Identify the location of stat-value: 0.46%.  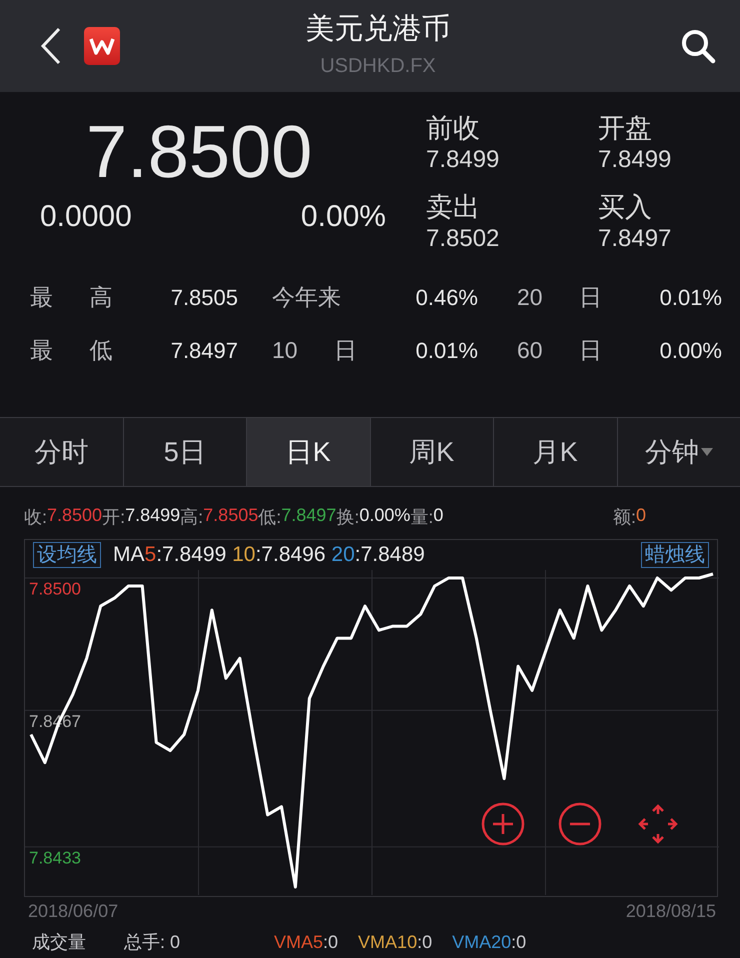
(446, 297).